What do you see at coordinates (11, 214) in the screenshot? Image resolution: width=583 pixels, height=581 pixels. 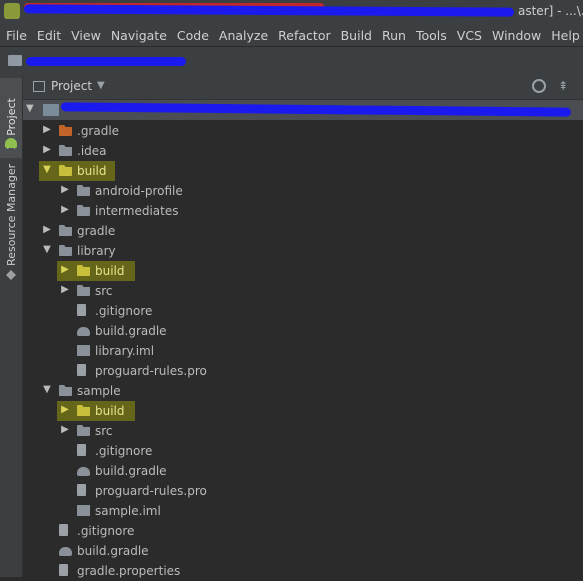 I see `side-tab-resource-label: Resource Manager` at bounding box center [11, 214].